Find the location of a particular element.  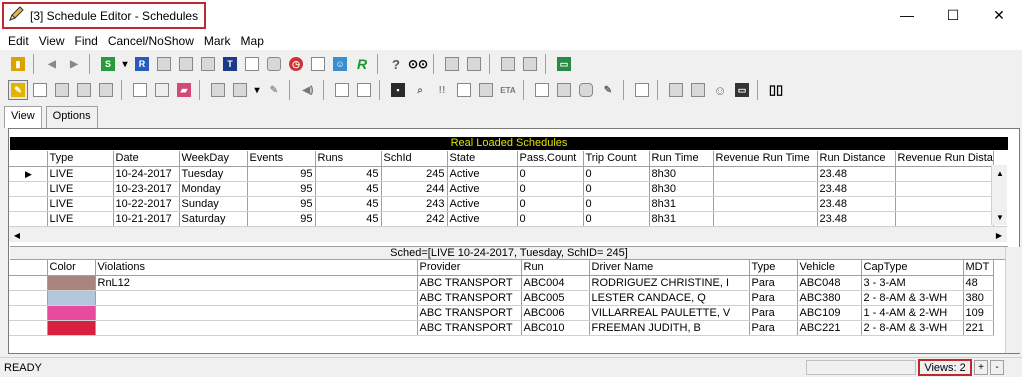

highlight-icon: ✎ is located at coordinates (18, 90).